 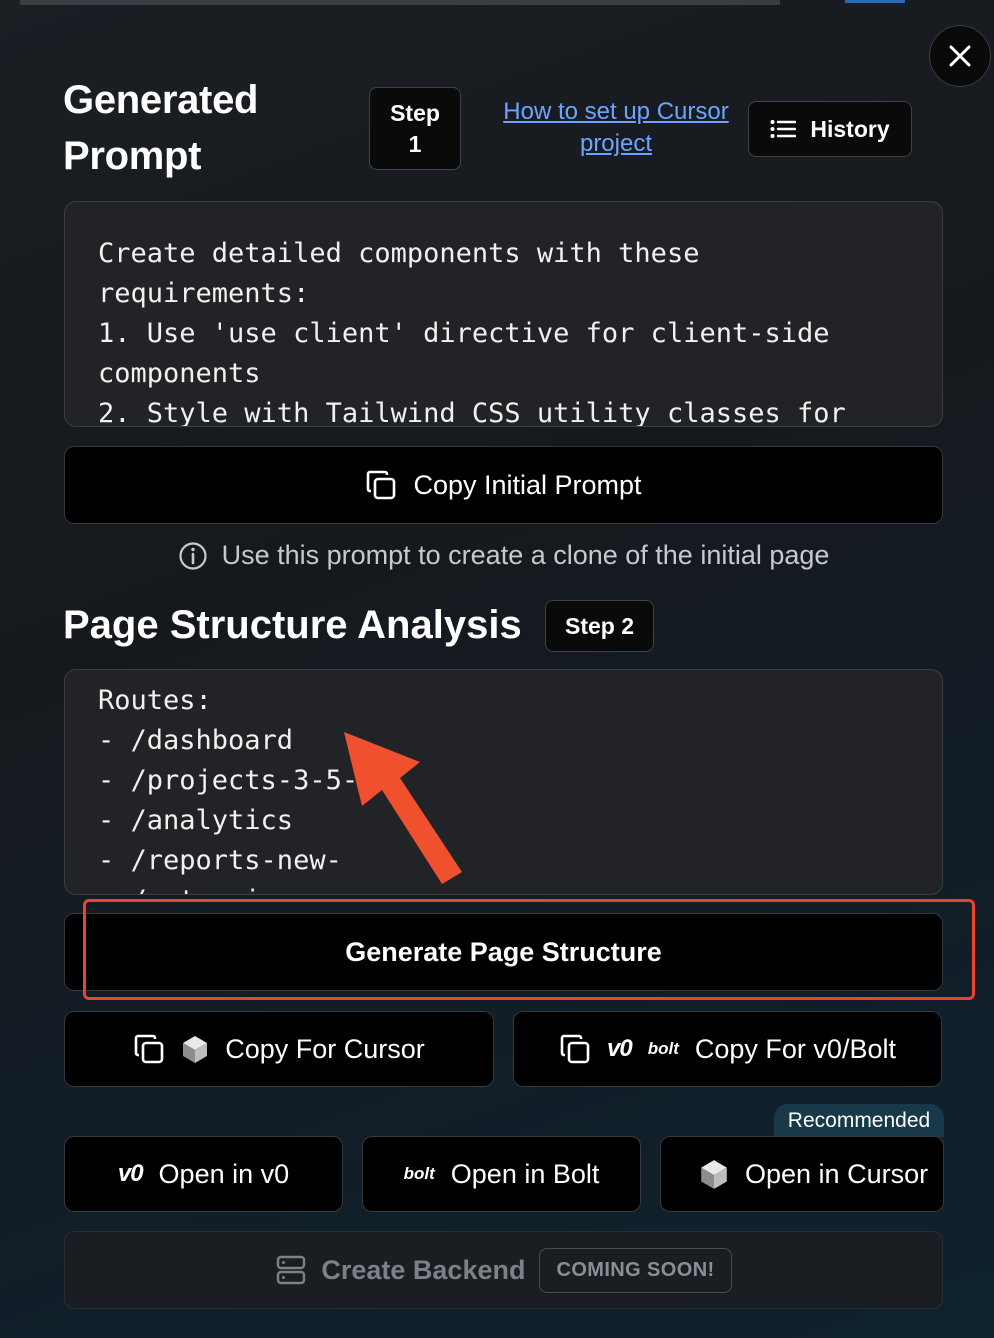 I want to click on create-backend-button: Create Backend COMING SOON!, so click(x=503, y=1270).